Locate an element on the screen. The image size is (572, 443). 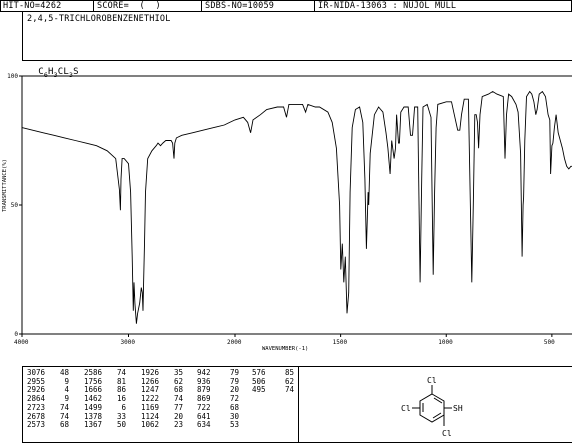
structure-diagram: Cl Cl SH Cl is located at coordinates (432, 407).